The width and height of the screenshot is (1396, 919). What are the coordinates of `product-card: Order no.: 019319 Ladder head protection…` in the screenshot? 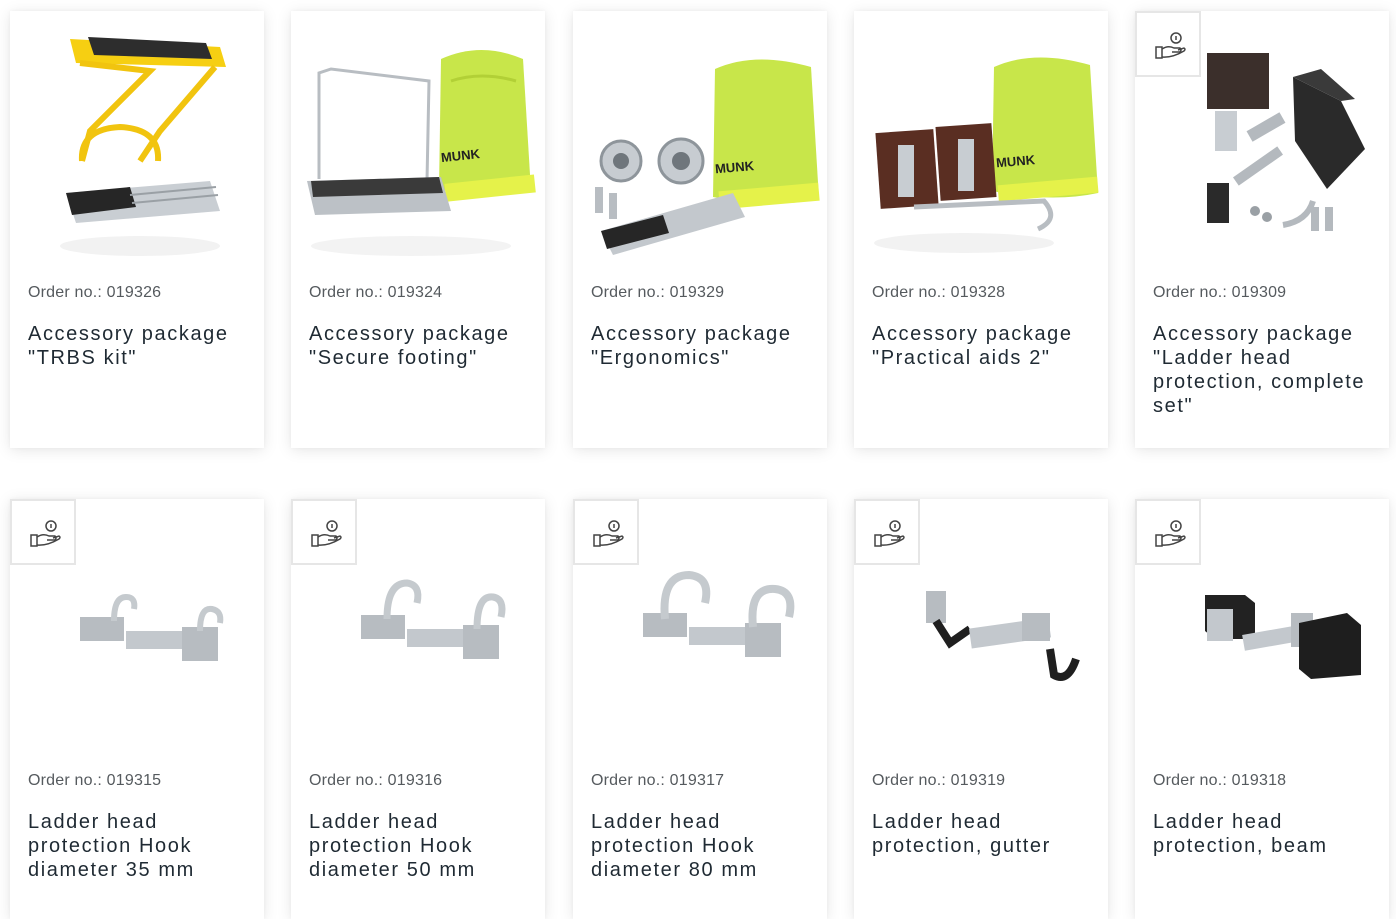 It's located at (981, 709).